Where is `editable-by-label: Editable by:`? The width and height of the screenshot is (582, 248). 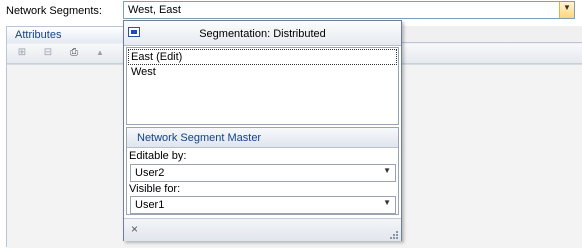
editable-by-label: Editable by: is located at coordinates (158, 156).